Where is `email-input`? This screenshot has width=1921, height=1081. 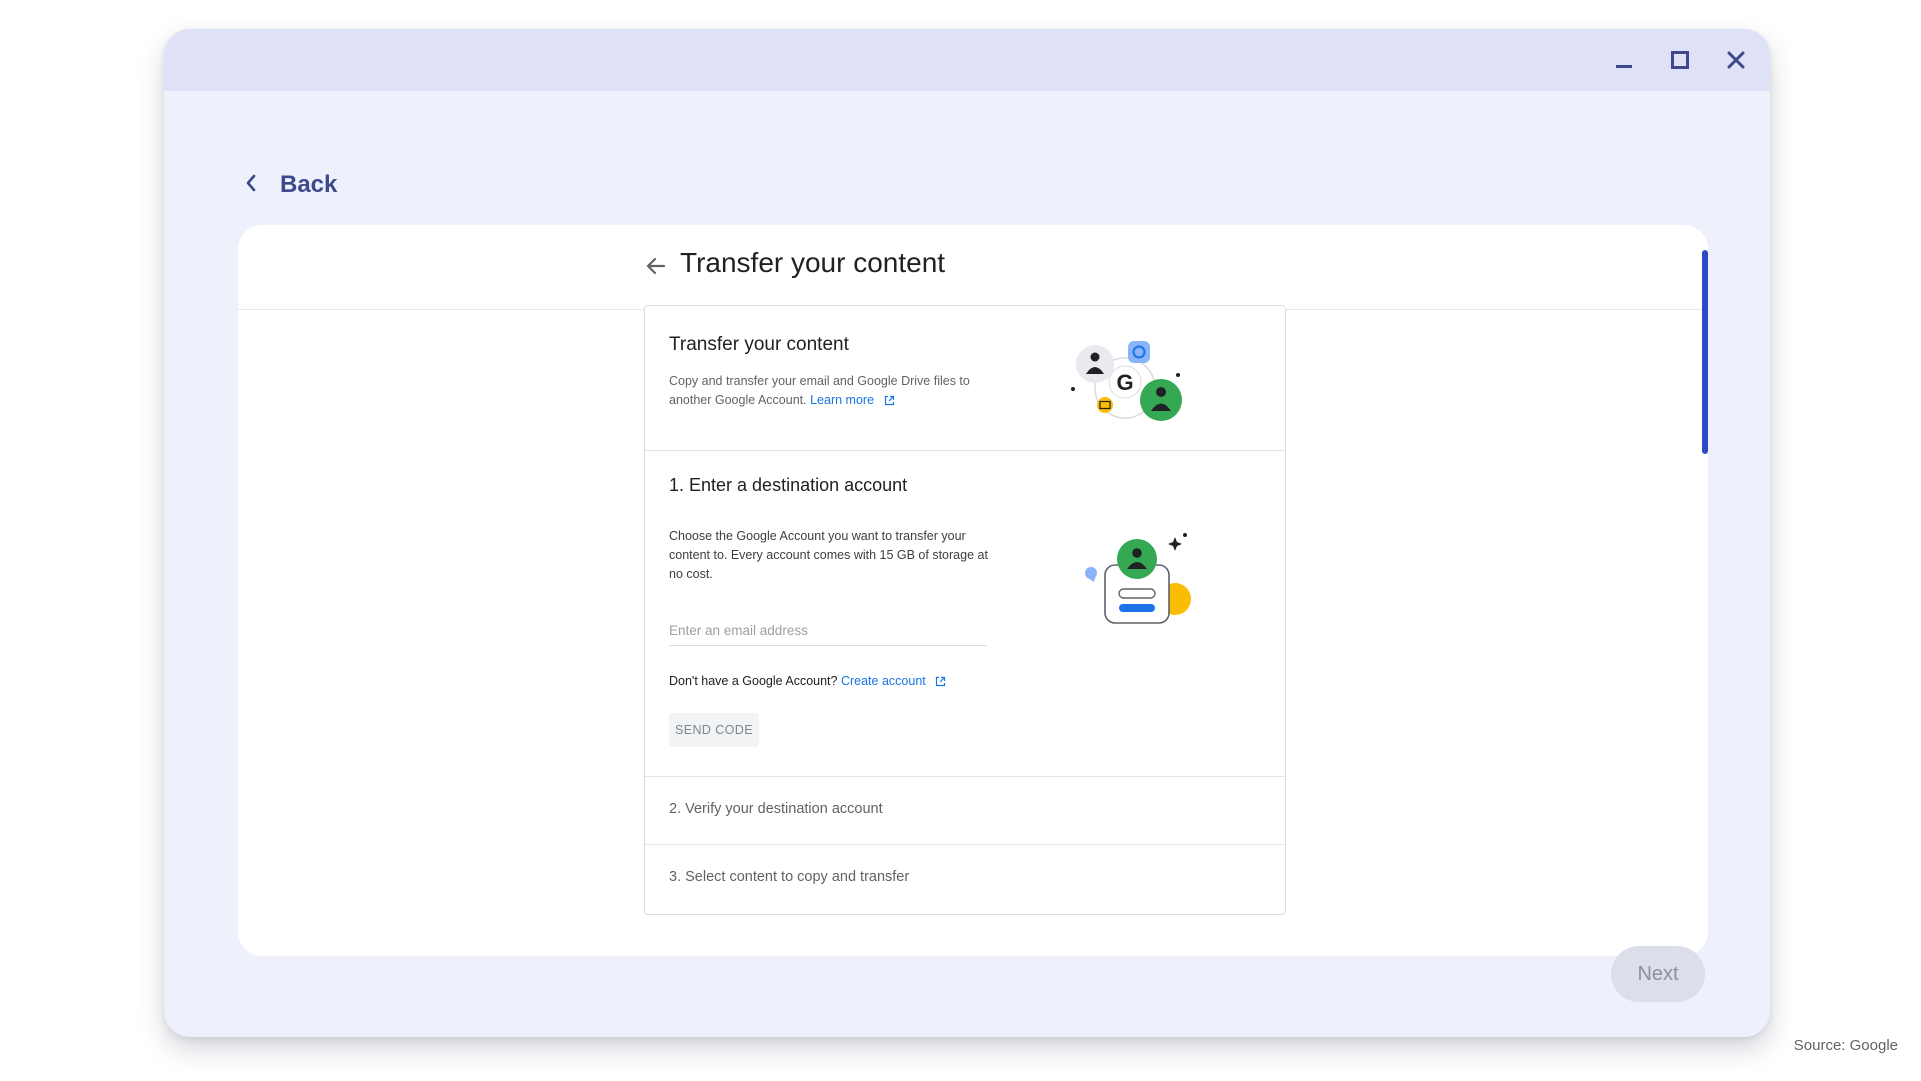
email-input is located at coordinates (828, 630).